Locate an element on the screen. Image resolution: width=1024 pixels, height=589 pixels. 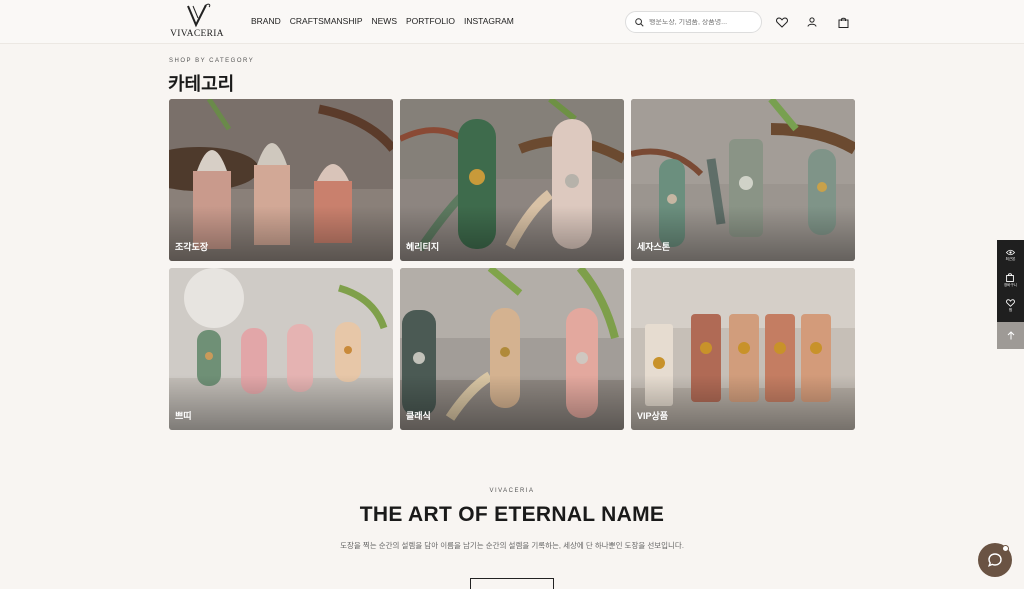
search-input is located at coordinates (699, 22).